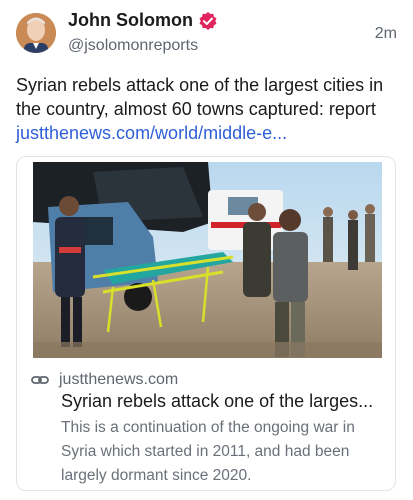 The height and width of the screenshot is (500, 413). I want to click on verified-badge-icon, so click(208, 21).